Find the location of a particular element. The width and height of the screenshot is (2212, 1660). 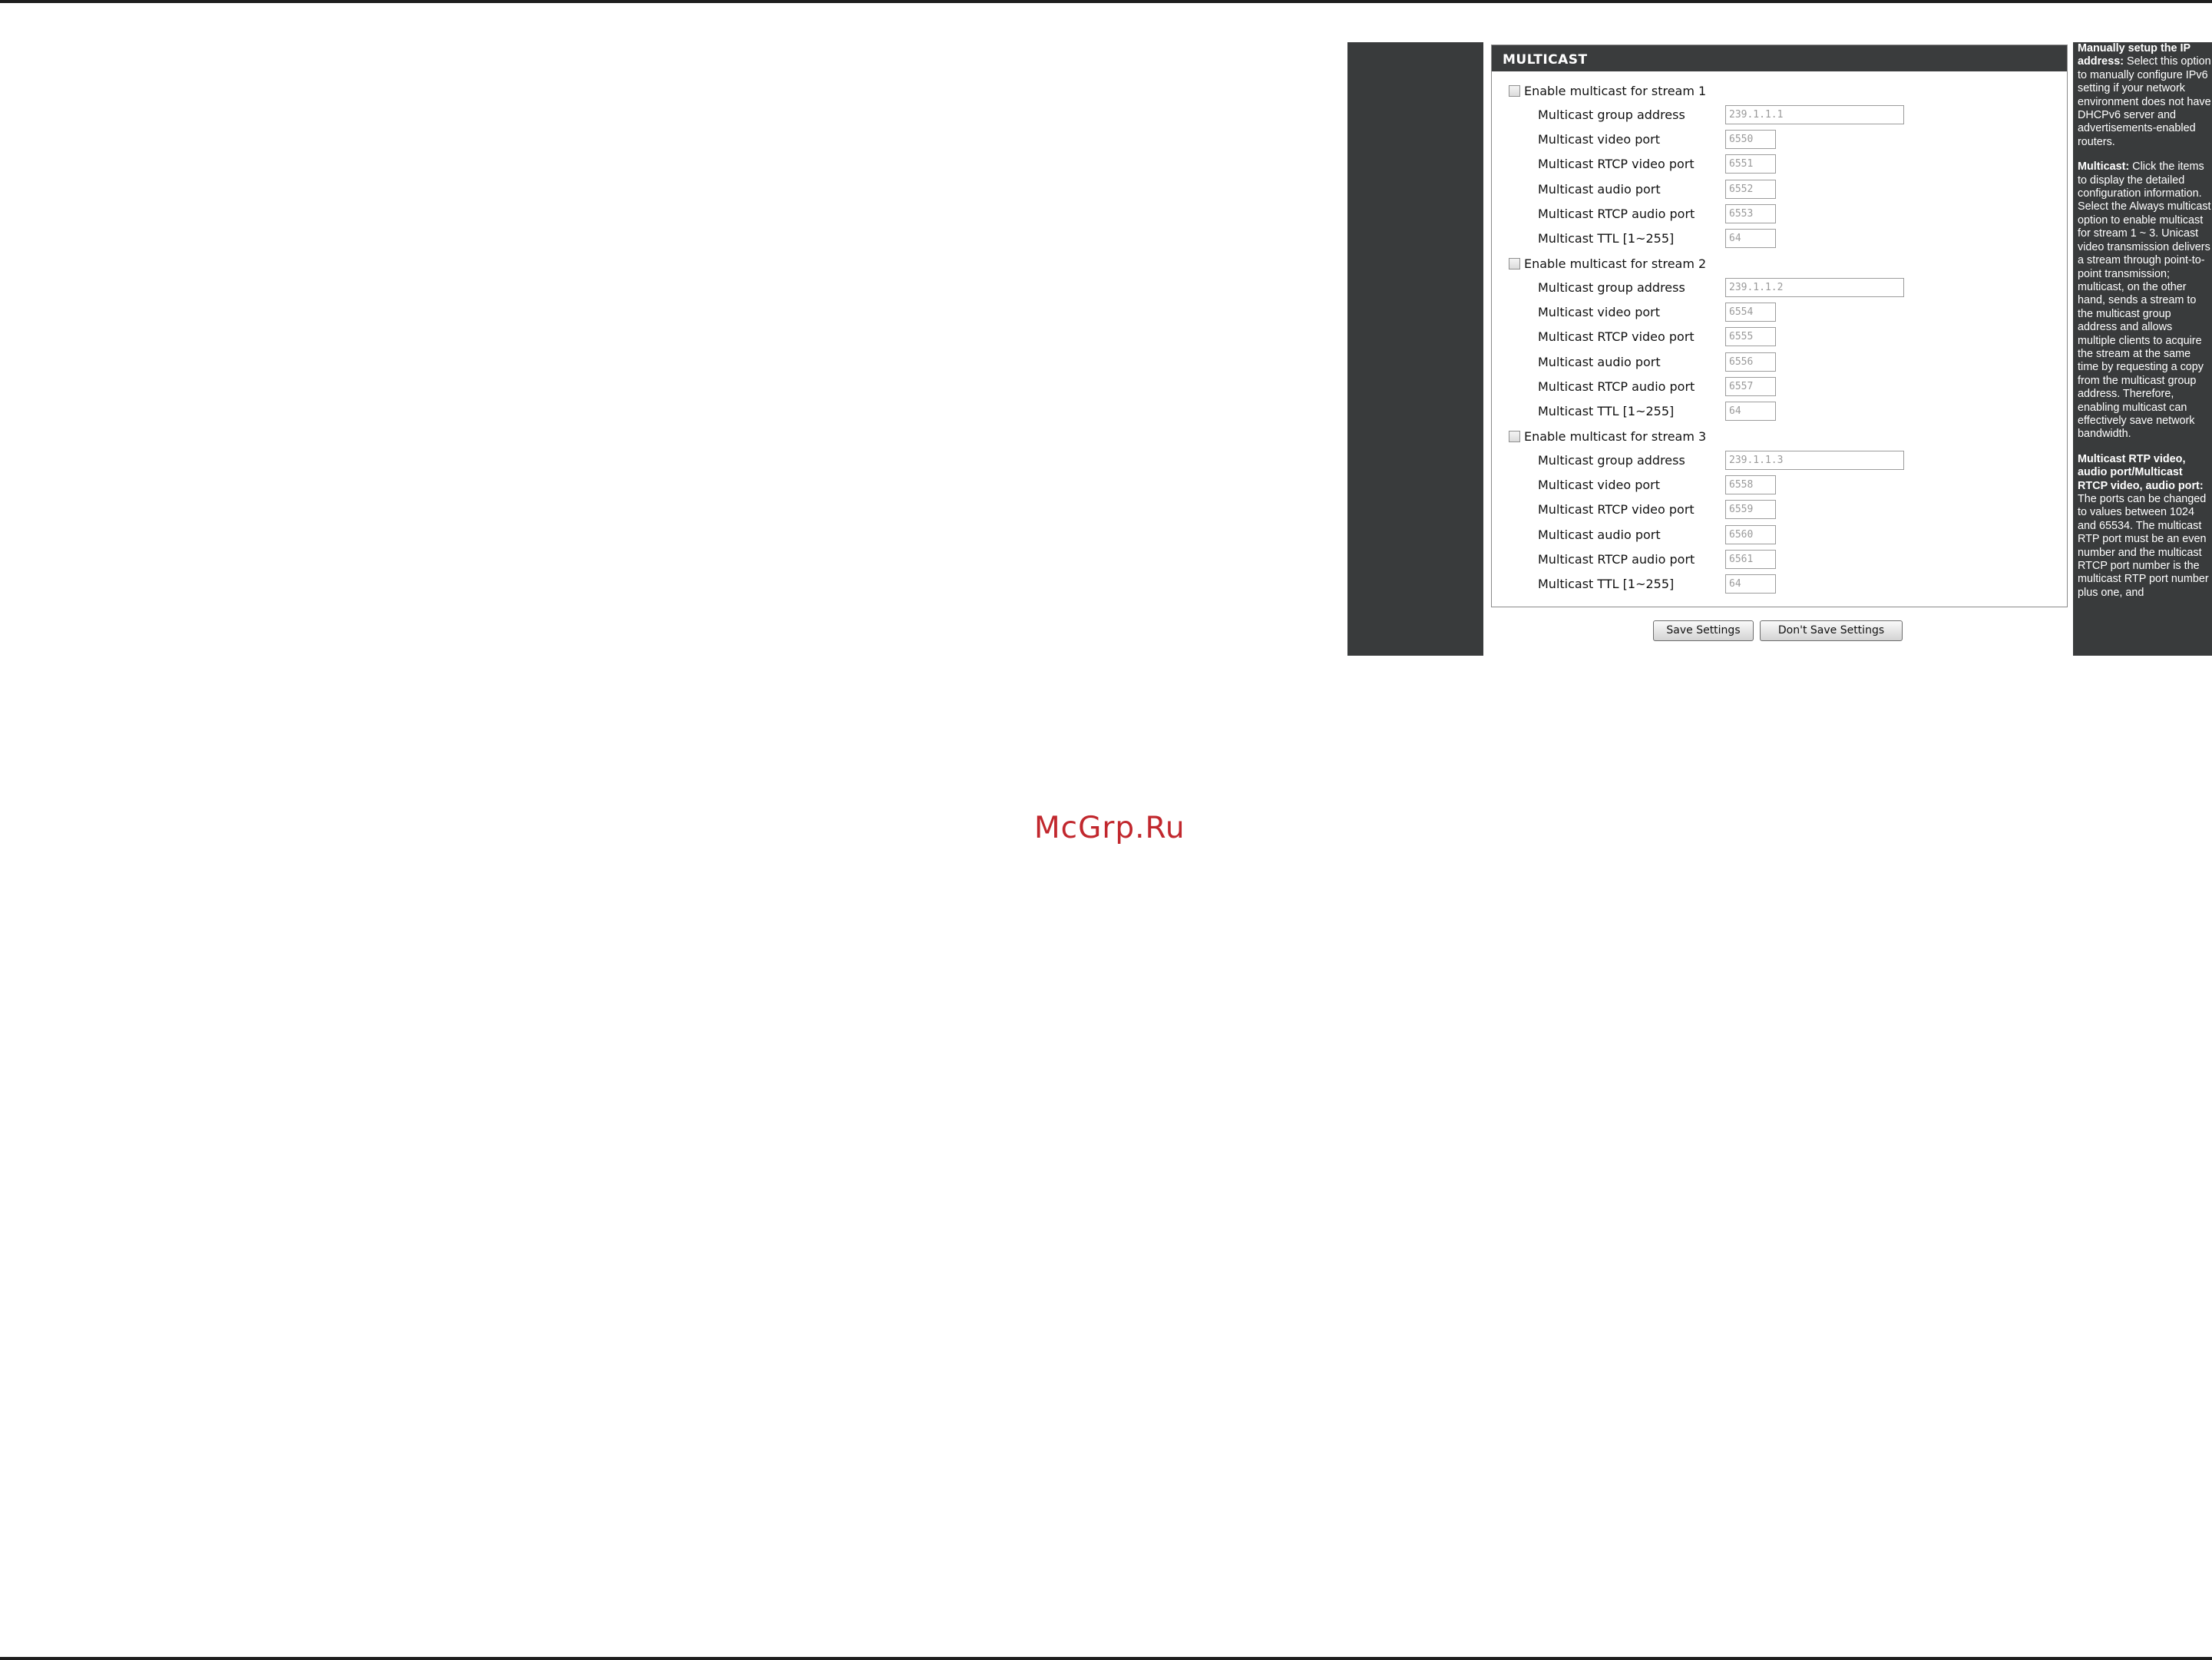

stream-2-enable-label: Enable multicast for stream 2 is located at coordinates (1615, 264).